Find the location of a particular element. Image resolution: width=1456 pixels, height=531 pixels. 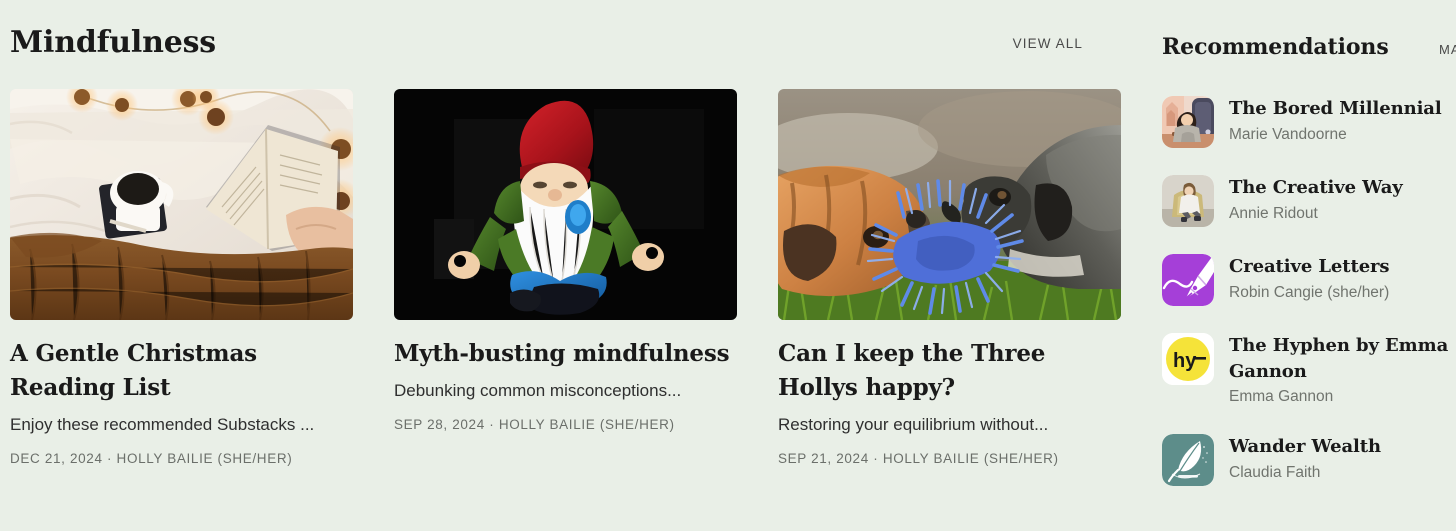

post-meta: DEC 21, 2024 · HOLLY BAILIE (SHE/HER) is located at coordinates (151, 458).